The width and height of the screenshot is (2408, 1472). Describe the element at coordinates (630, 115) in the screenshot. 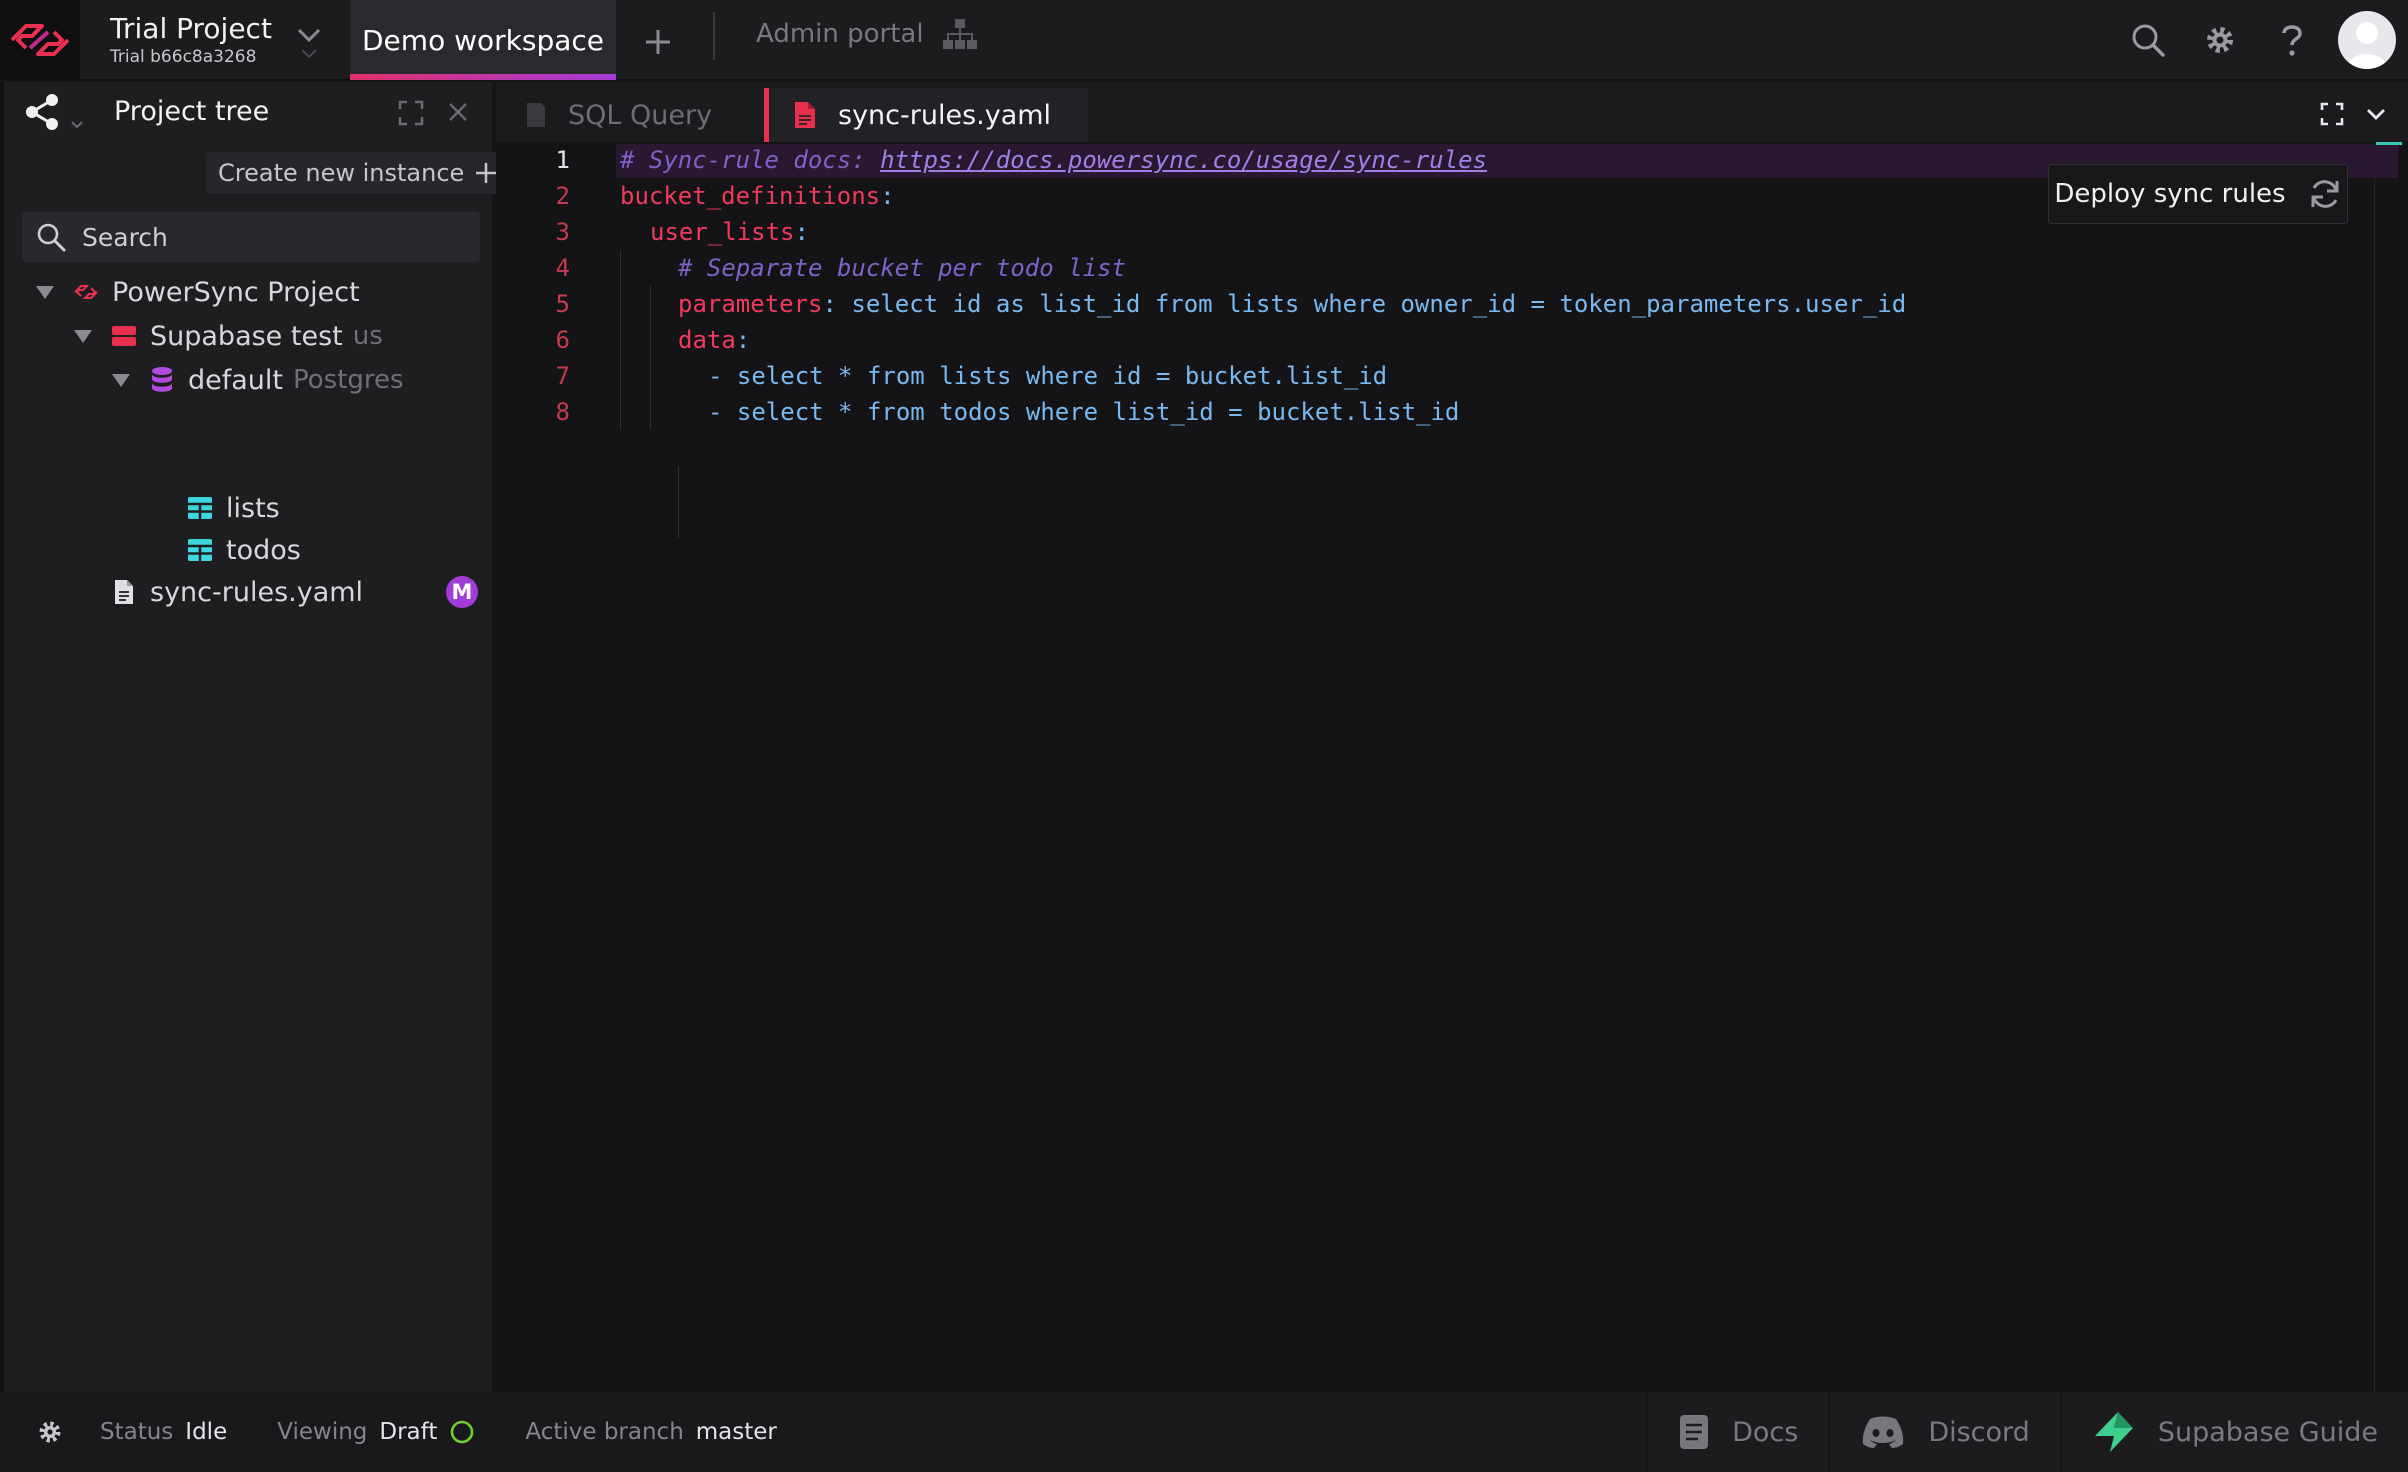

I see `tab-sql-query: SQL Query` at that location.